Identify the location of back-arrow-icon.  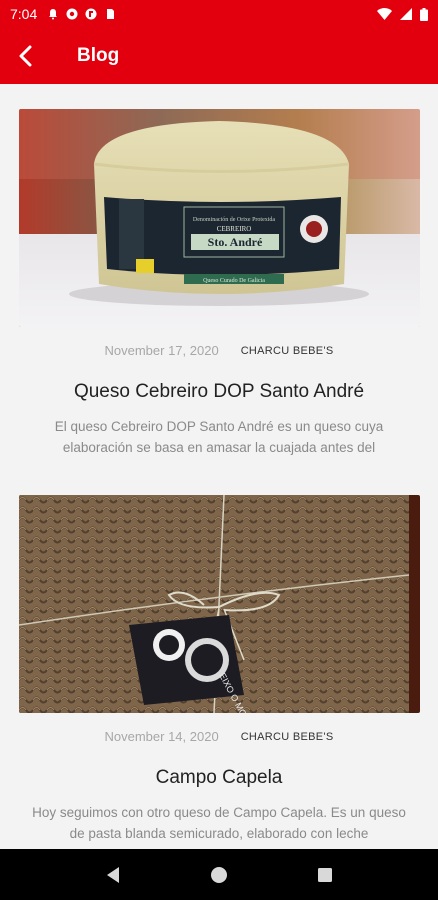
(25, 56).